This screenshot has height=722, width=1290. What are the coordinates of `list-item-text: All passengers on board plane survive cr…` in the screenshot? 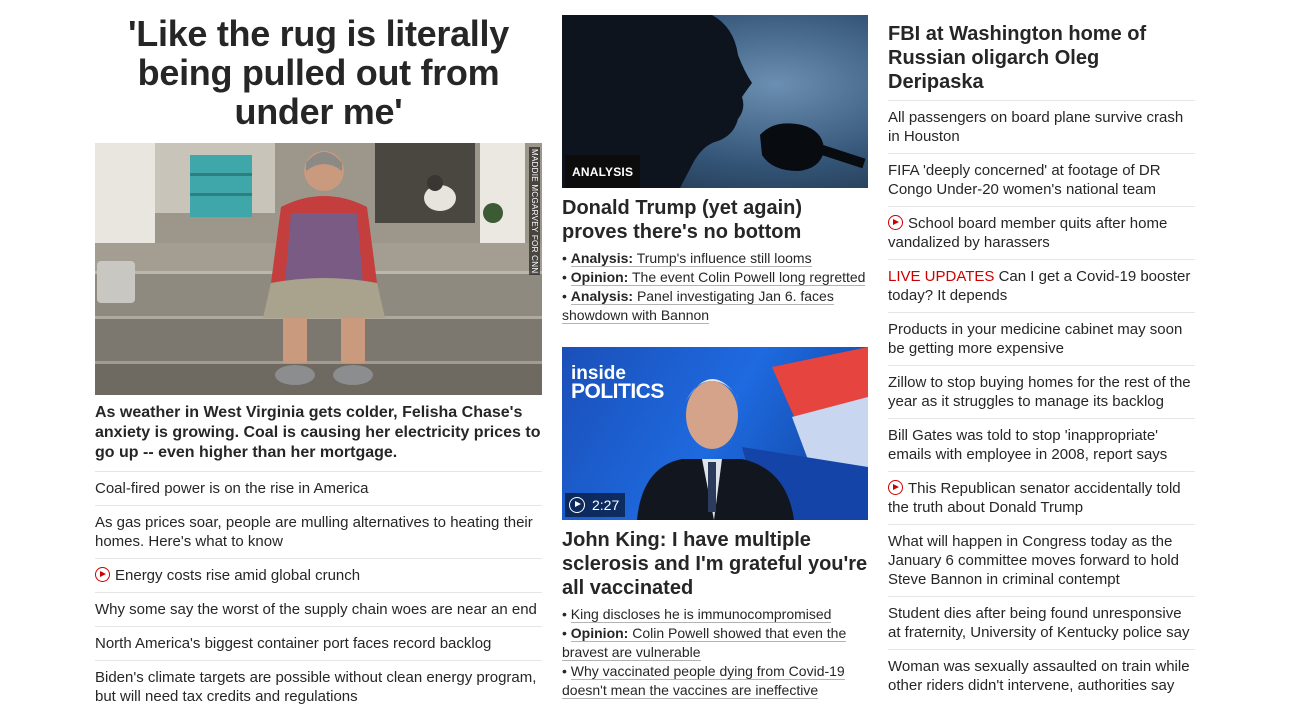 It's located at (1036, 127).